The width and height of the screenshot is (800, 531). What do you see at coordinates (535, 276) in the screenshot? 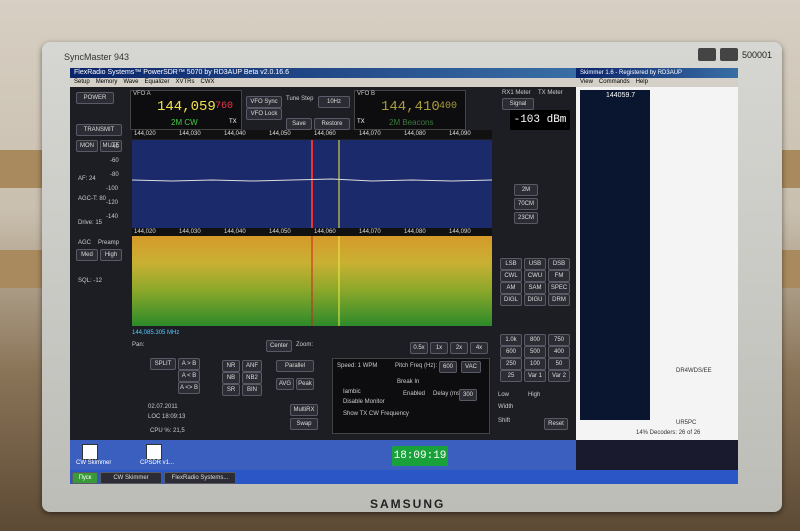
I see `mode-button-cwu: CWU` at bounding box center [535, 276].